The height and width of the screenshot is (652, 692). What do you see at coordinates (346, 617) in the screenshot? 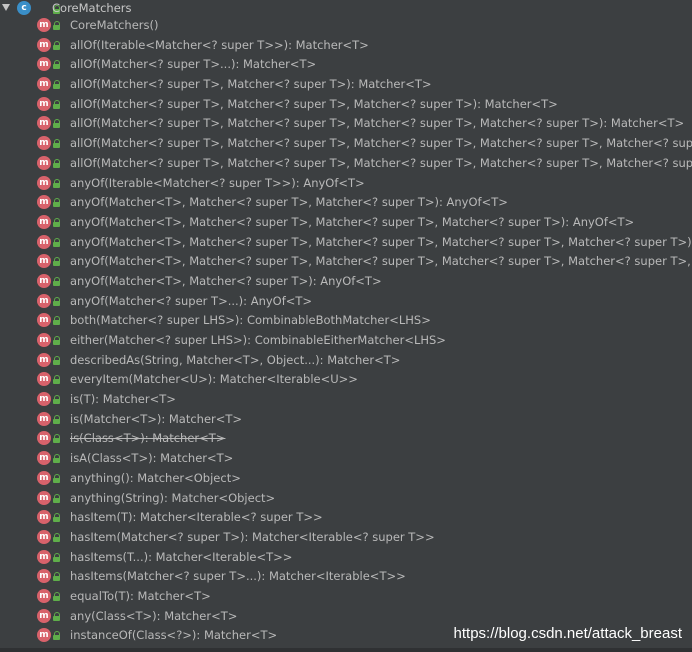
I see `tree-item-method: m any(Class<T>): Matcher<T>` at bounding box center [346, 617].